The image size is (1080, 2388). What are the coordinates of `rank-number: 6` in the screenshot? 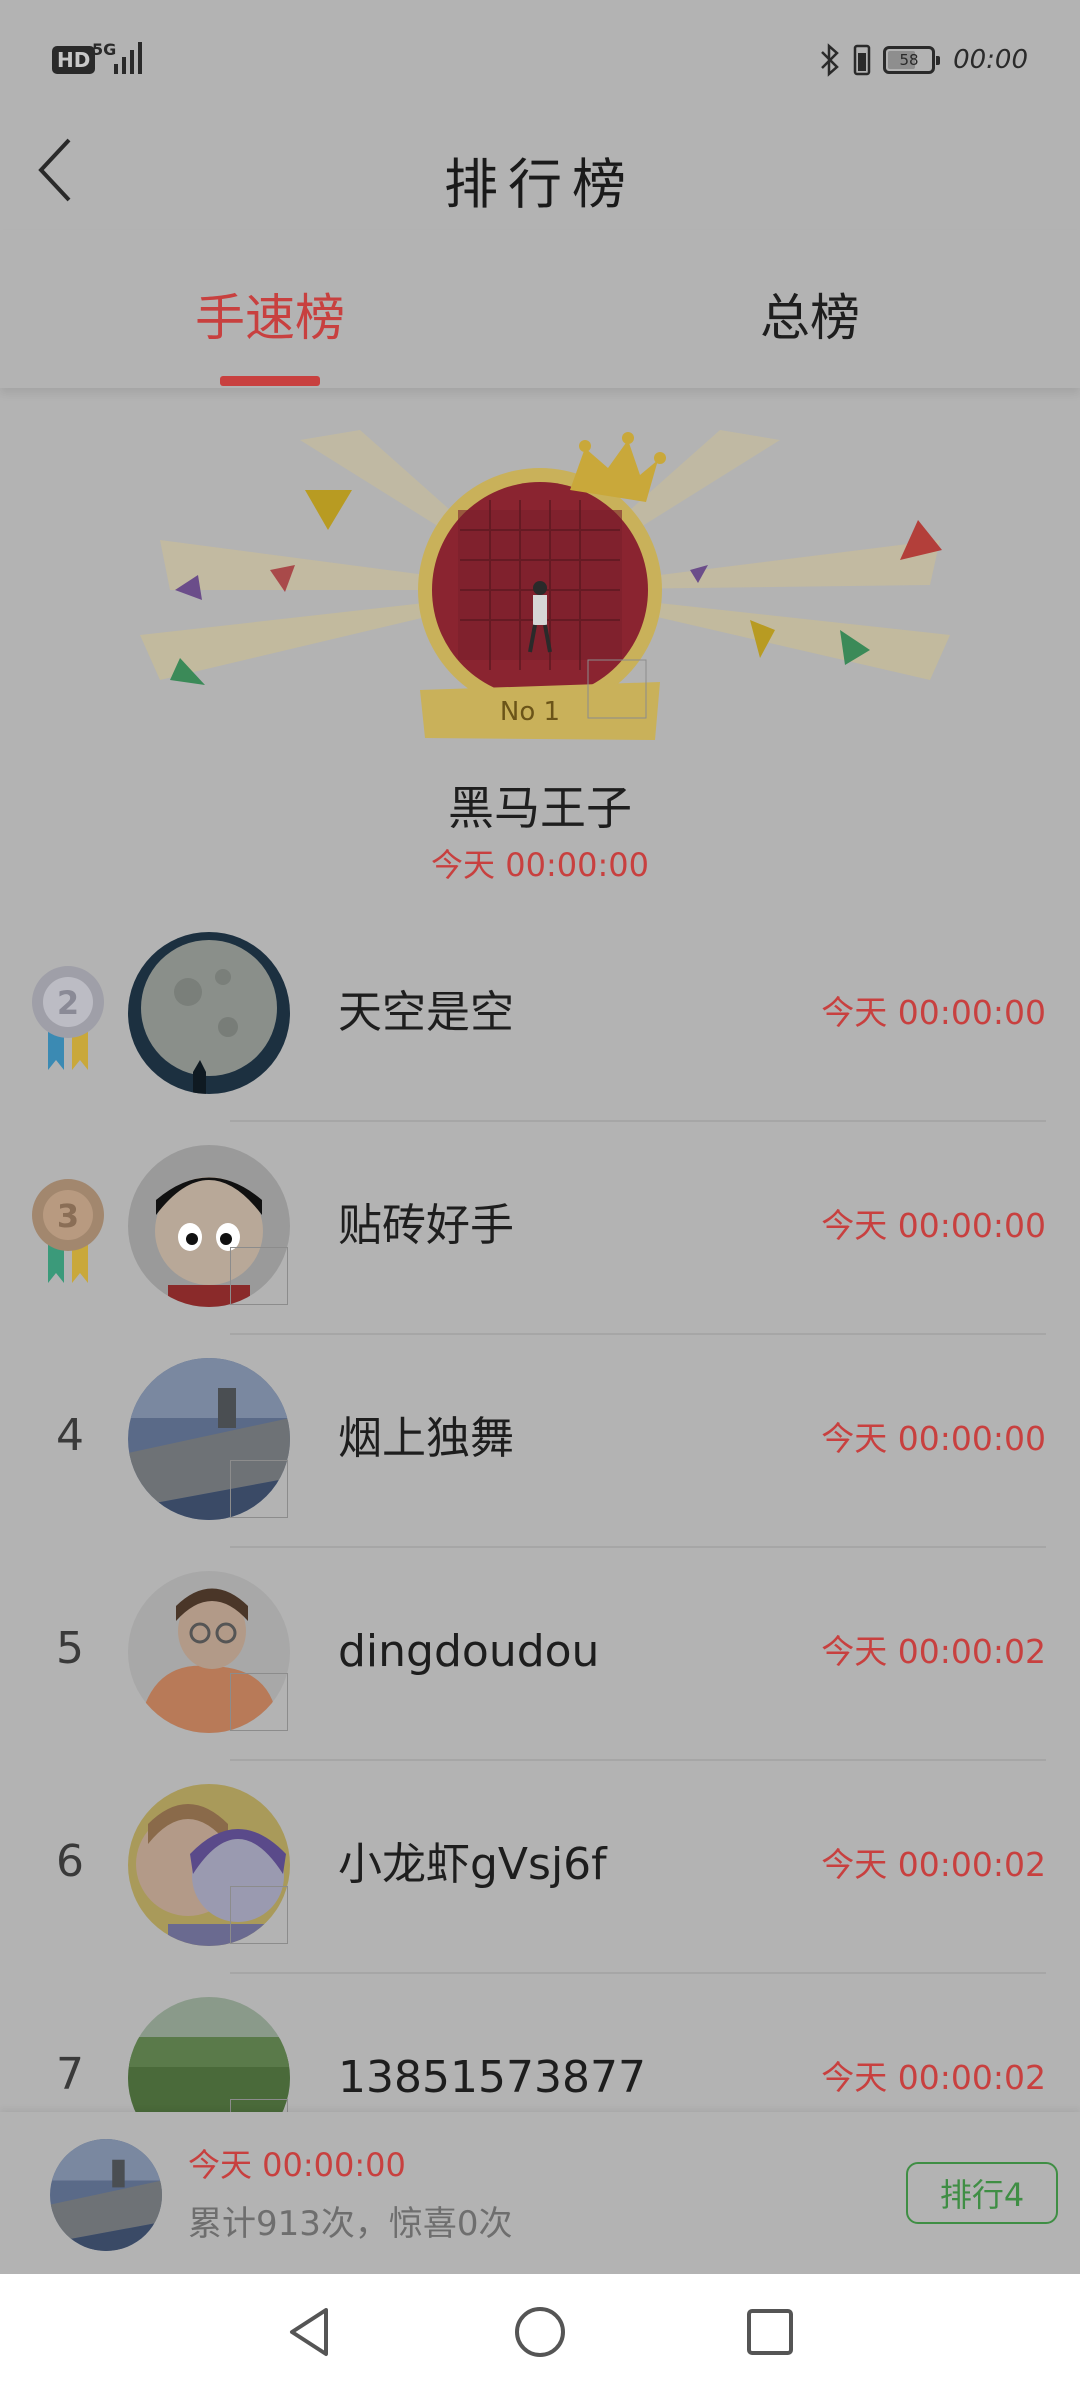 It's located at (70, 1861).